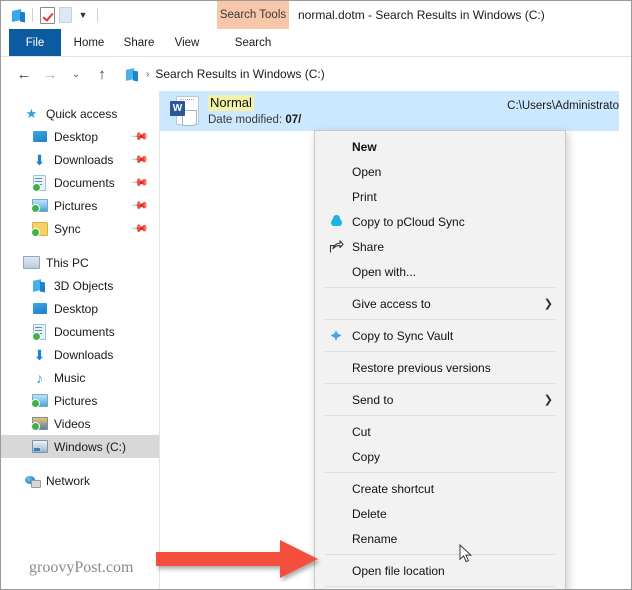 Image resolution: width=632 pixels, height=590 pixels. I want to click on tab-search: Search, so click(253, 43).